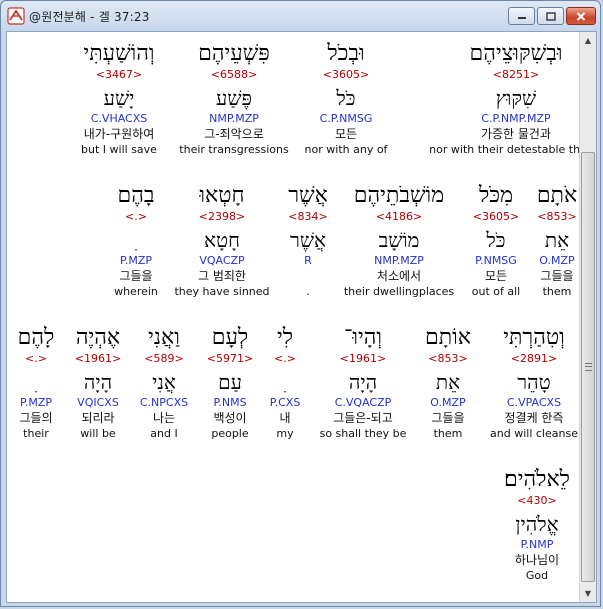  Describe the element at coordinates (537, 501) in the screenshot. I see `strong-number: <430>` at that location.